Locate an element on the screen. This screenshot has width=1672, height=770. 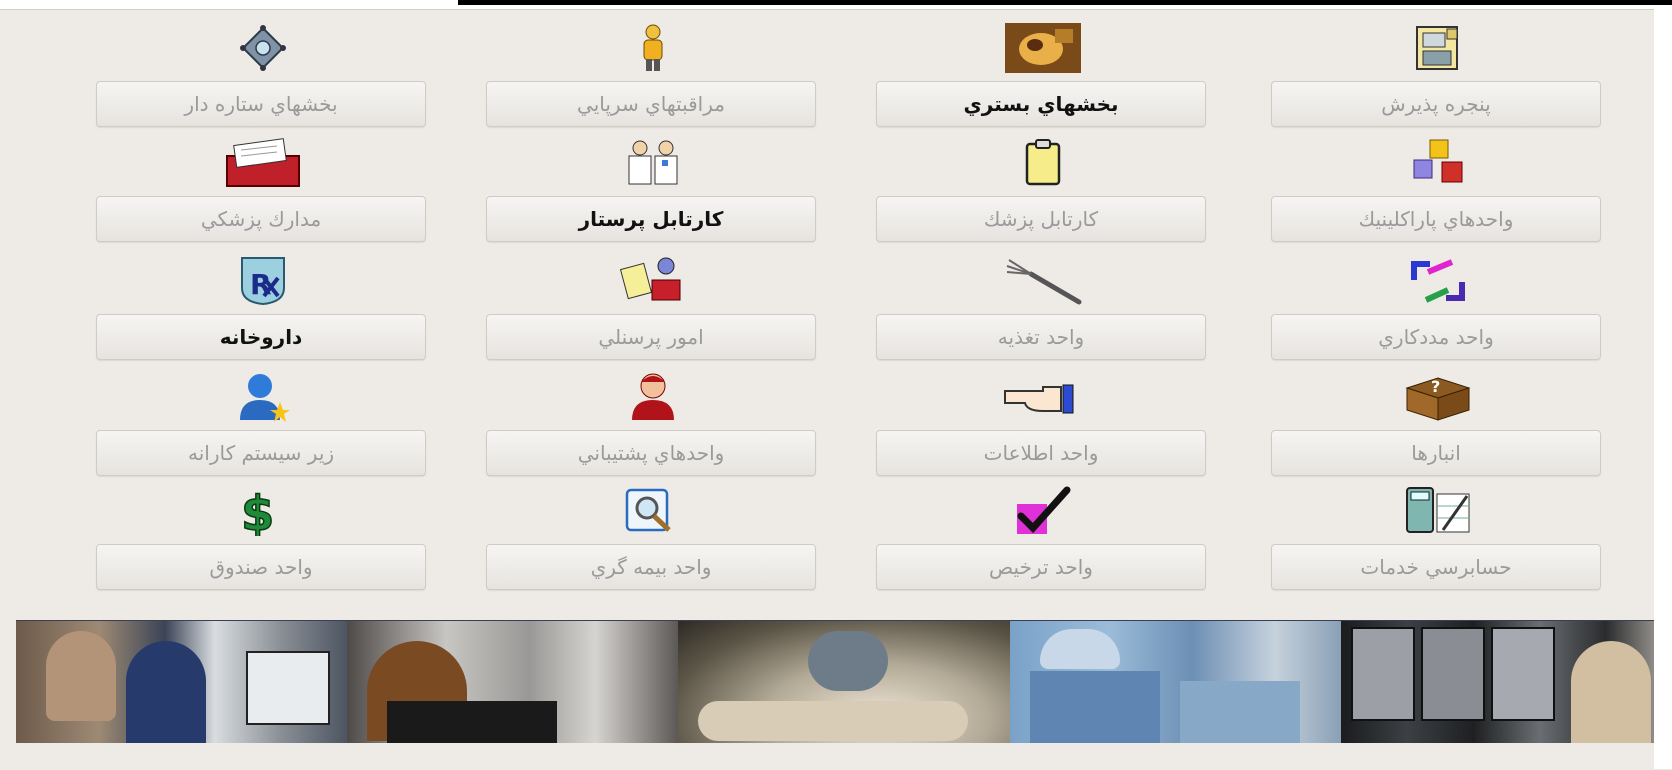
services-audit-button: حسابرسي خدمات is located at coordinates (1436, 567).